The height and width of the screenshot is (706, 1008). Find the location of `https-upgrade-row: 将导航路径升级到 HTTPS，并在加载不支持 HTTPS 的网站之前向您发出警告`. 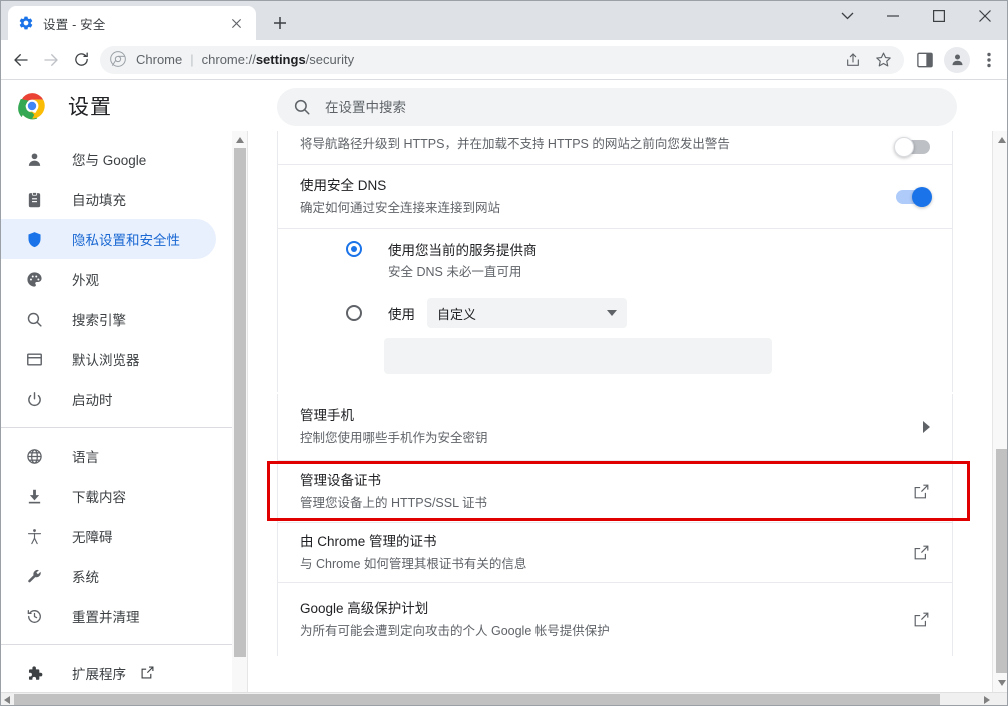

https-upgrade-row: 将导航路径升级到 HTTPS，并在加载不支持 HTTPS 的网站之前向您发出警告 is located at coordinates (615, 148).